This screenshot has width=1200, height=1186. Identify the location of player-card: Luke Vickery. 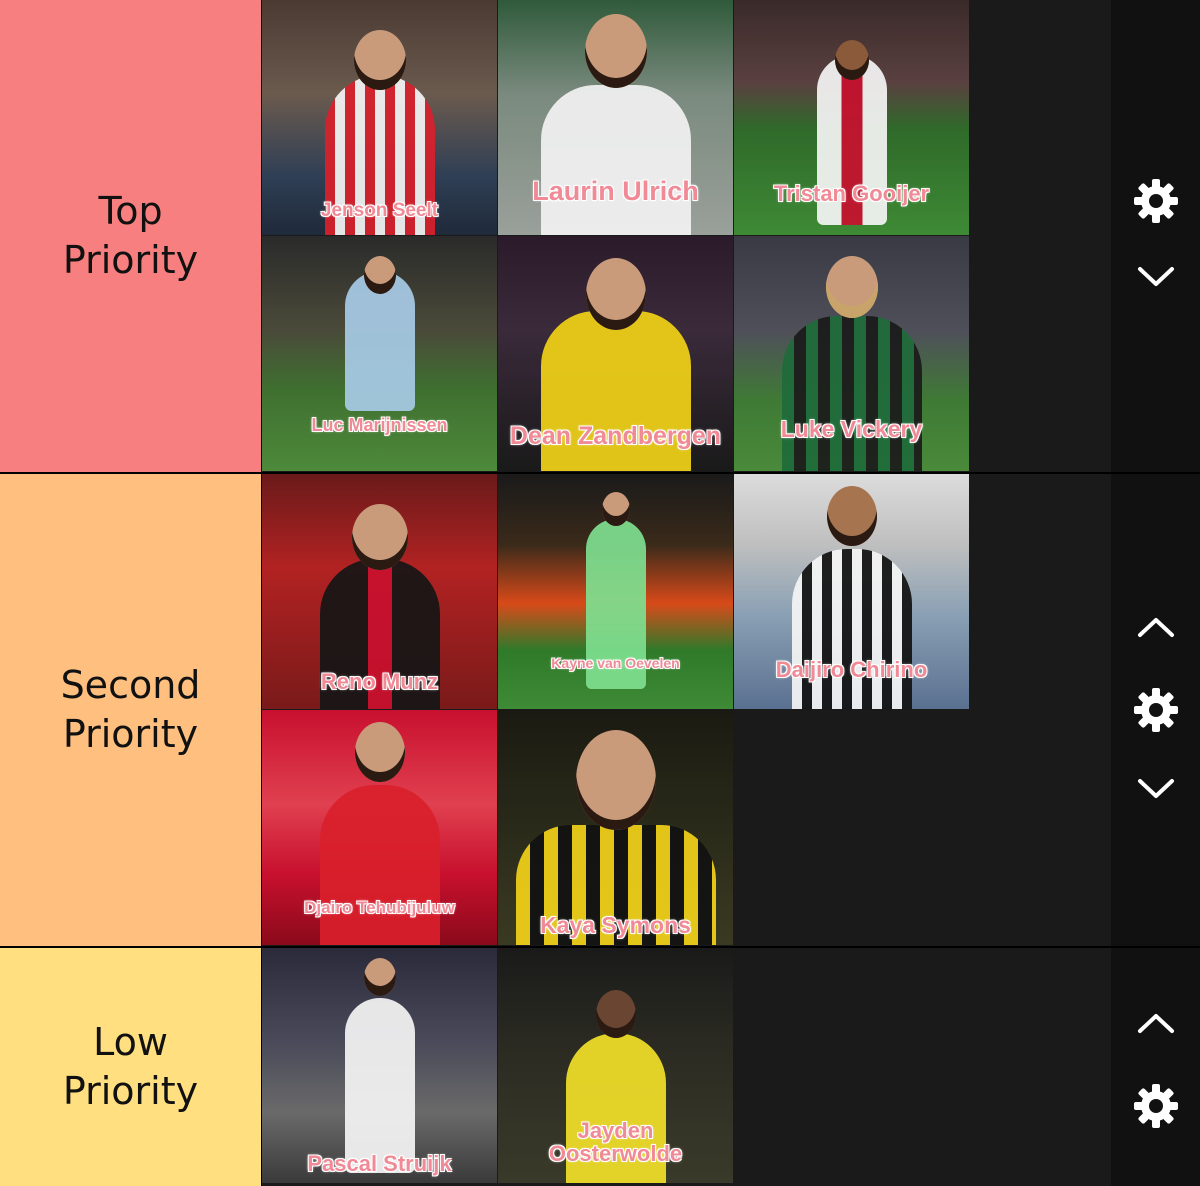
(851, 353).